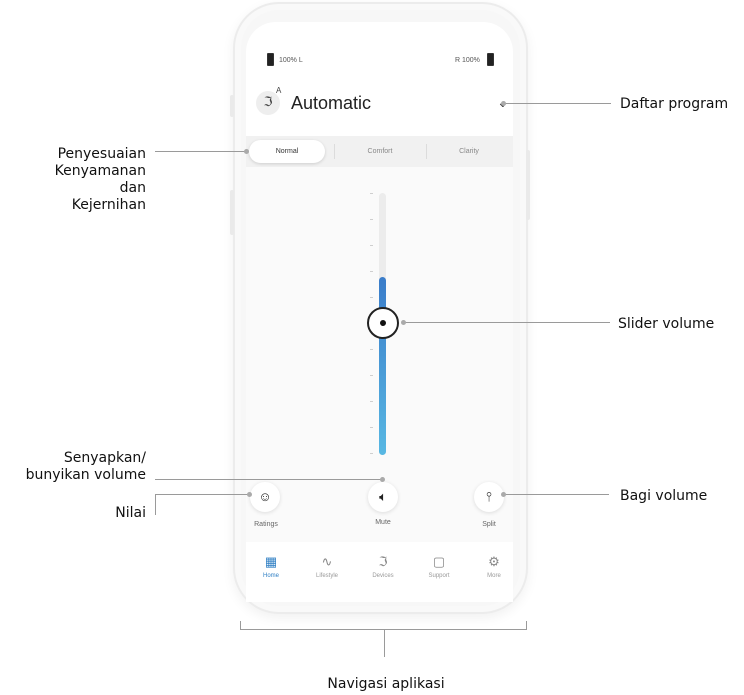 This screenshot has height=695, width=744. I want to click on callout-mute-line2: bunyikan volume, so click(85, 475).